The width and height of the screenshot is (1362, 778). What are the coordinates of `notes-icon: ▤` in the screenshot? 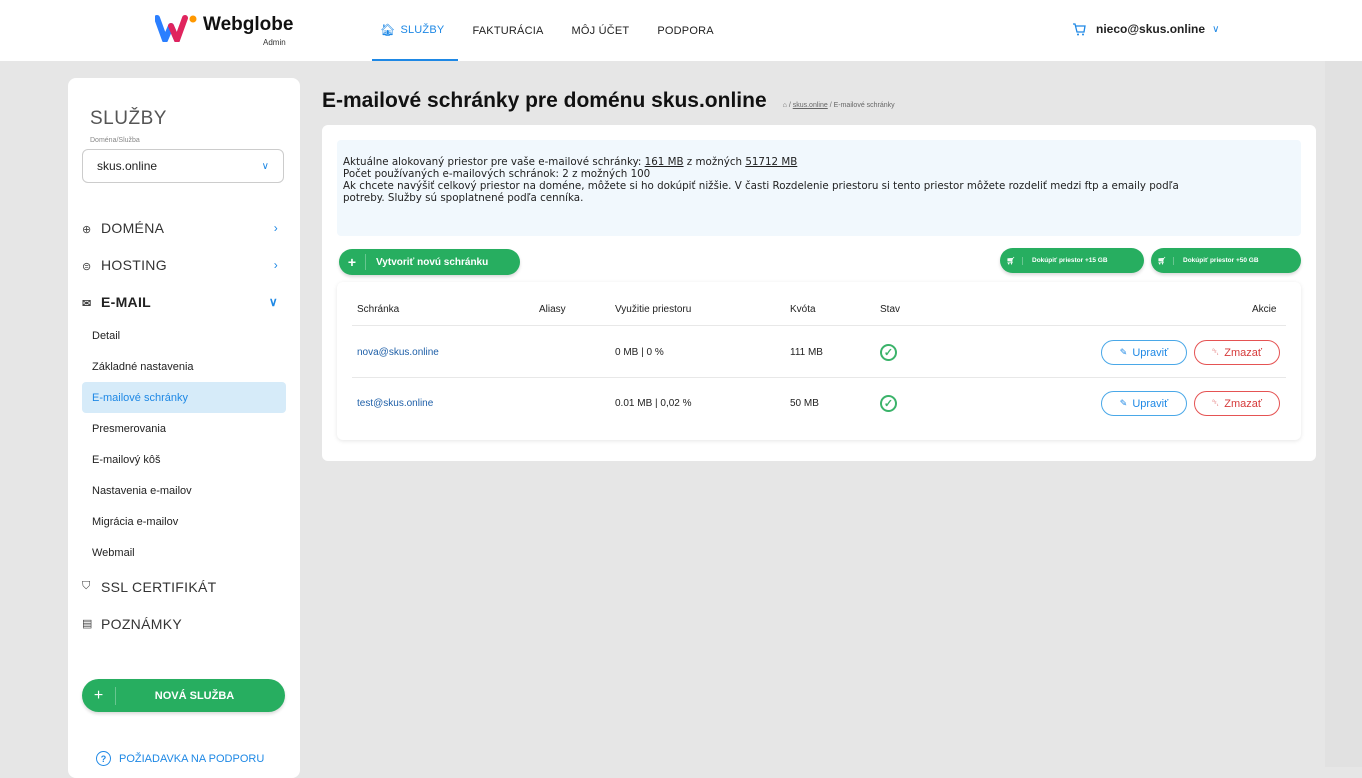 It's located at (87, 624).